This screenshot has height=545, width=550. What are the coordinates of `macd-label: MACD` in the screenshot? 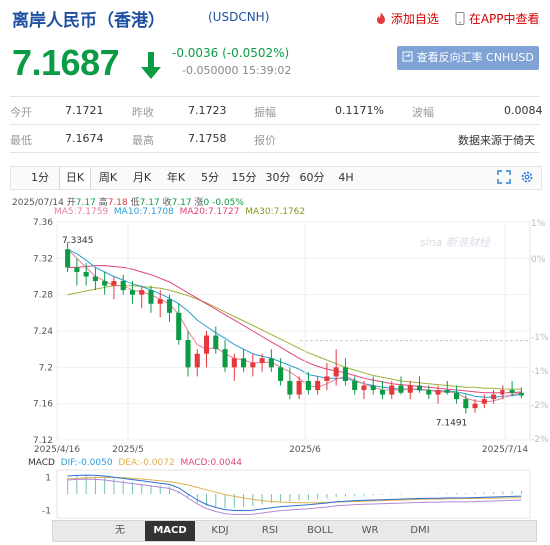 It's located at (41, 463).